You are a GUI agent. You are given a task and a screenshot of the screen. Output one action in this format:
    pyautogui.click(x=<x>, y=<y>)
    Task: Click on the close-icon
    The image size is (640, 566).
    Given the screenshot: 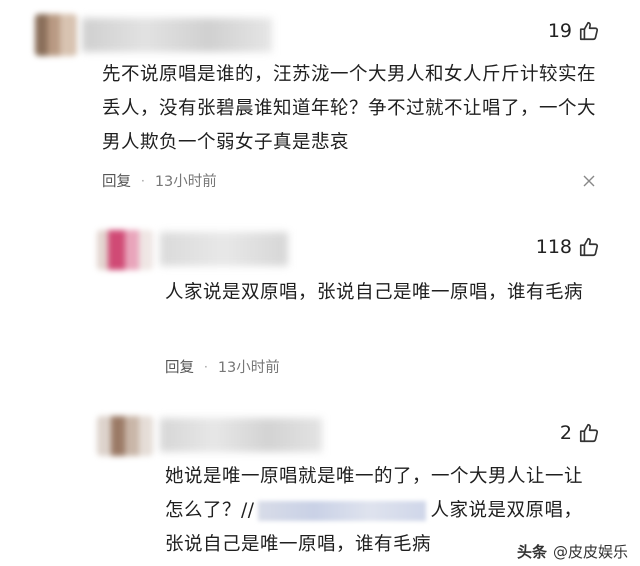 What is the action you would take?
    pyautogui.click(x=589, y=181)
    